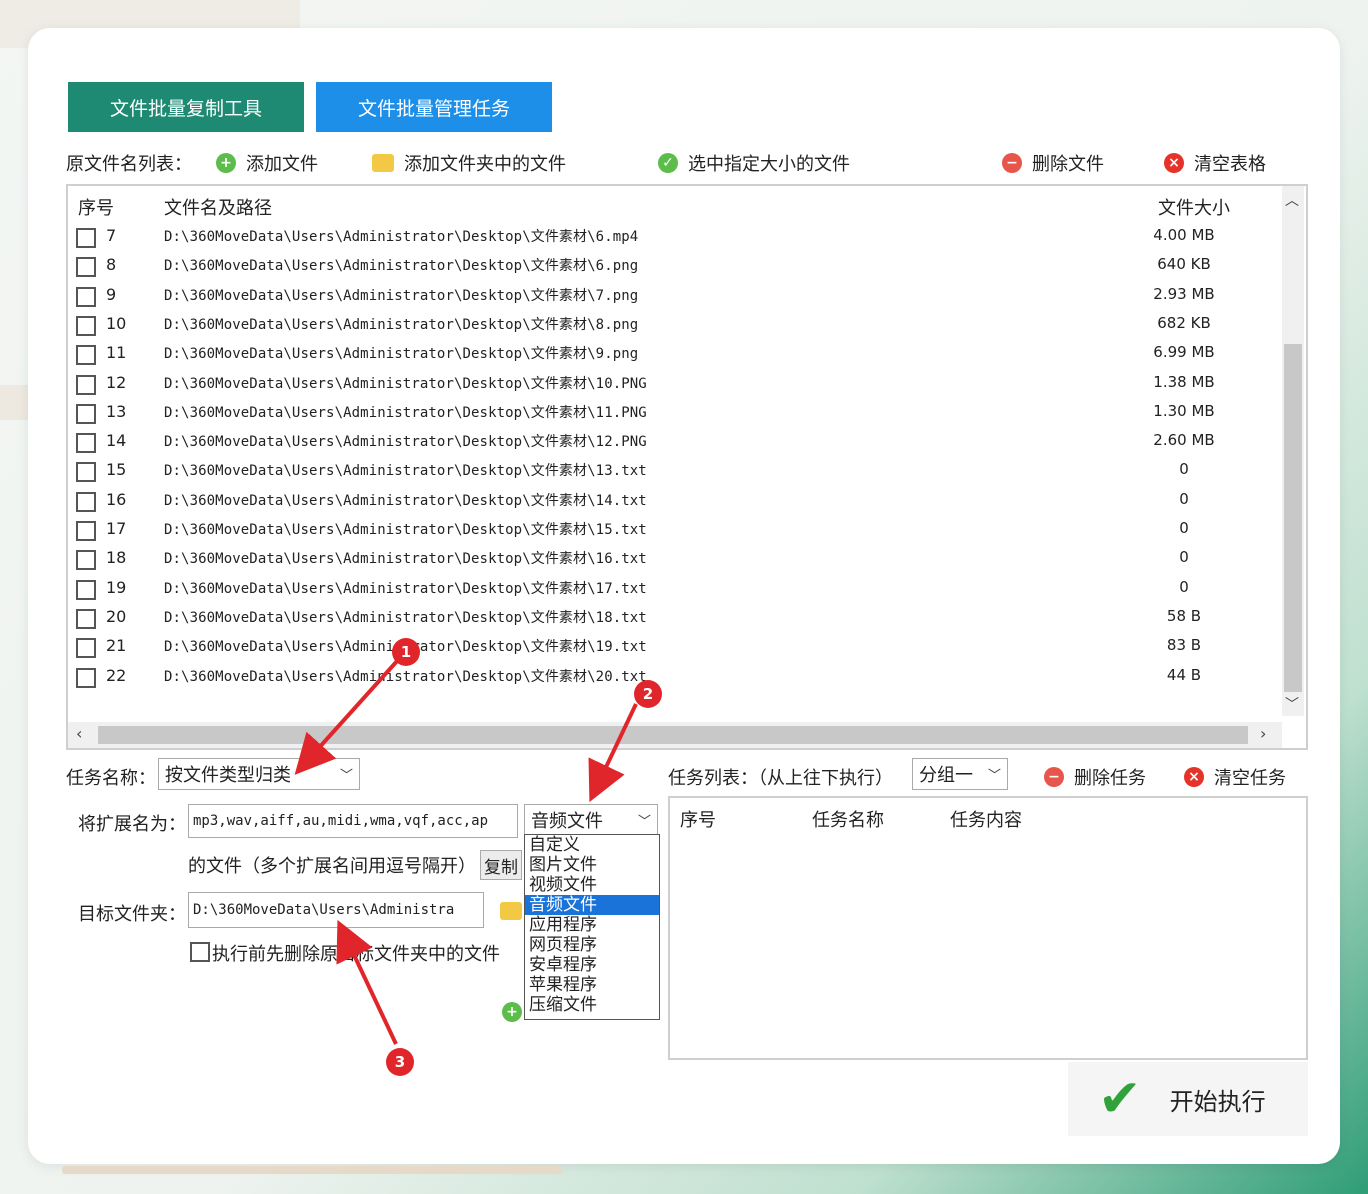 The height and width of the screenshot is (1194, 1368). I want to click on annotation-badge-1: 1, so click(406, 652).